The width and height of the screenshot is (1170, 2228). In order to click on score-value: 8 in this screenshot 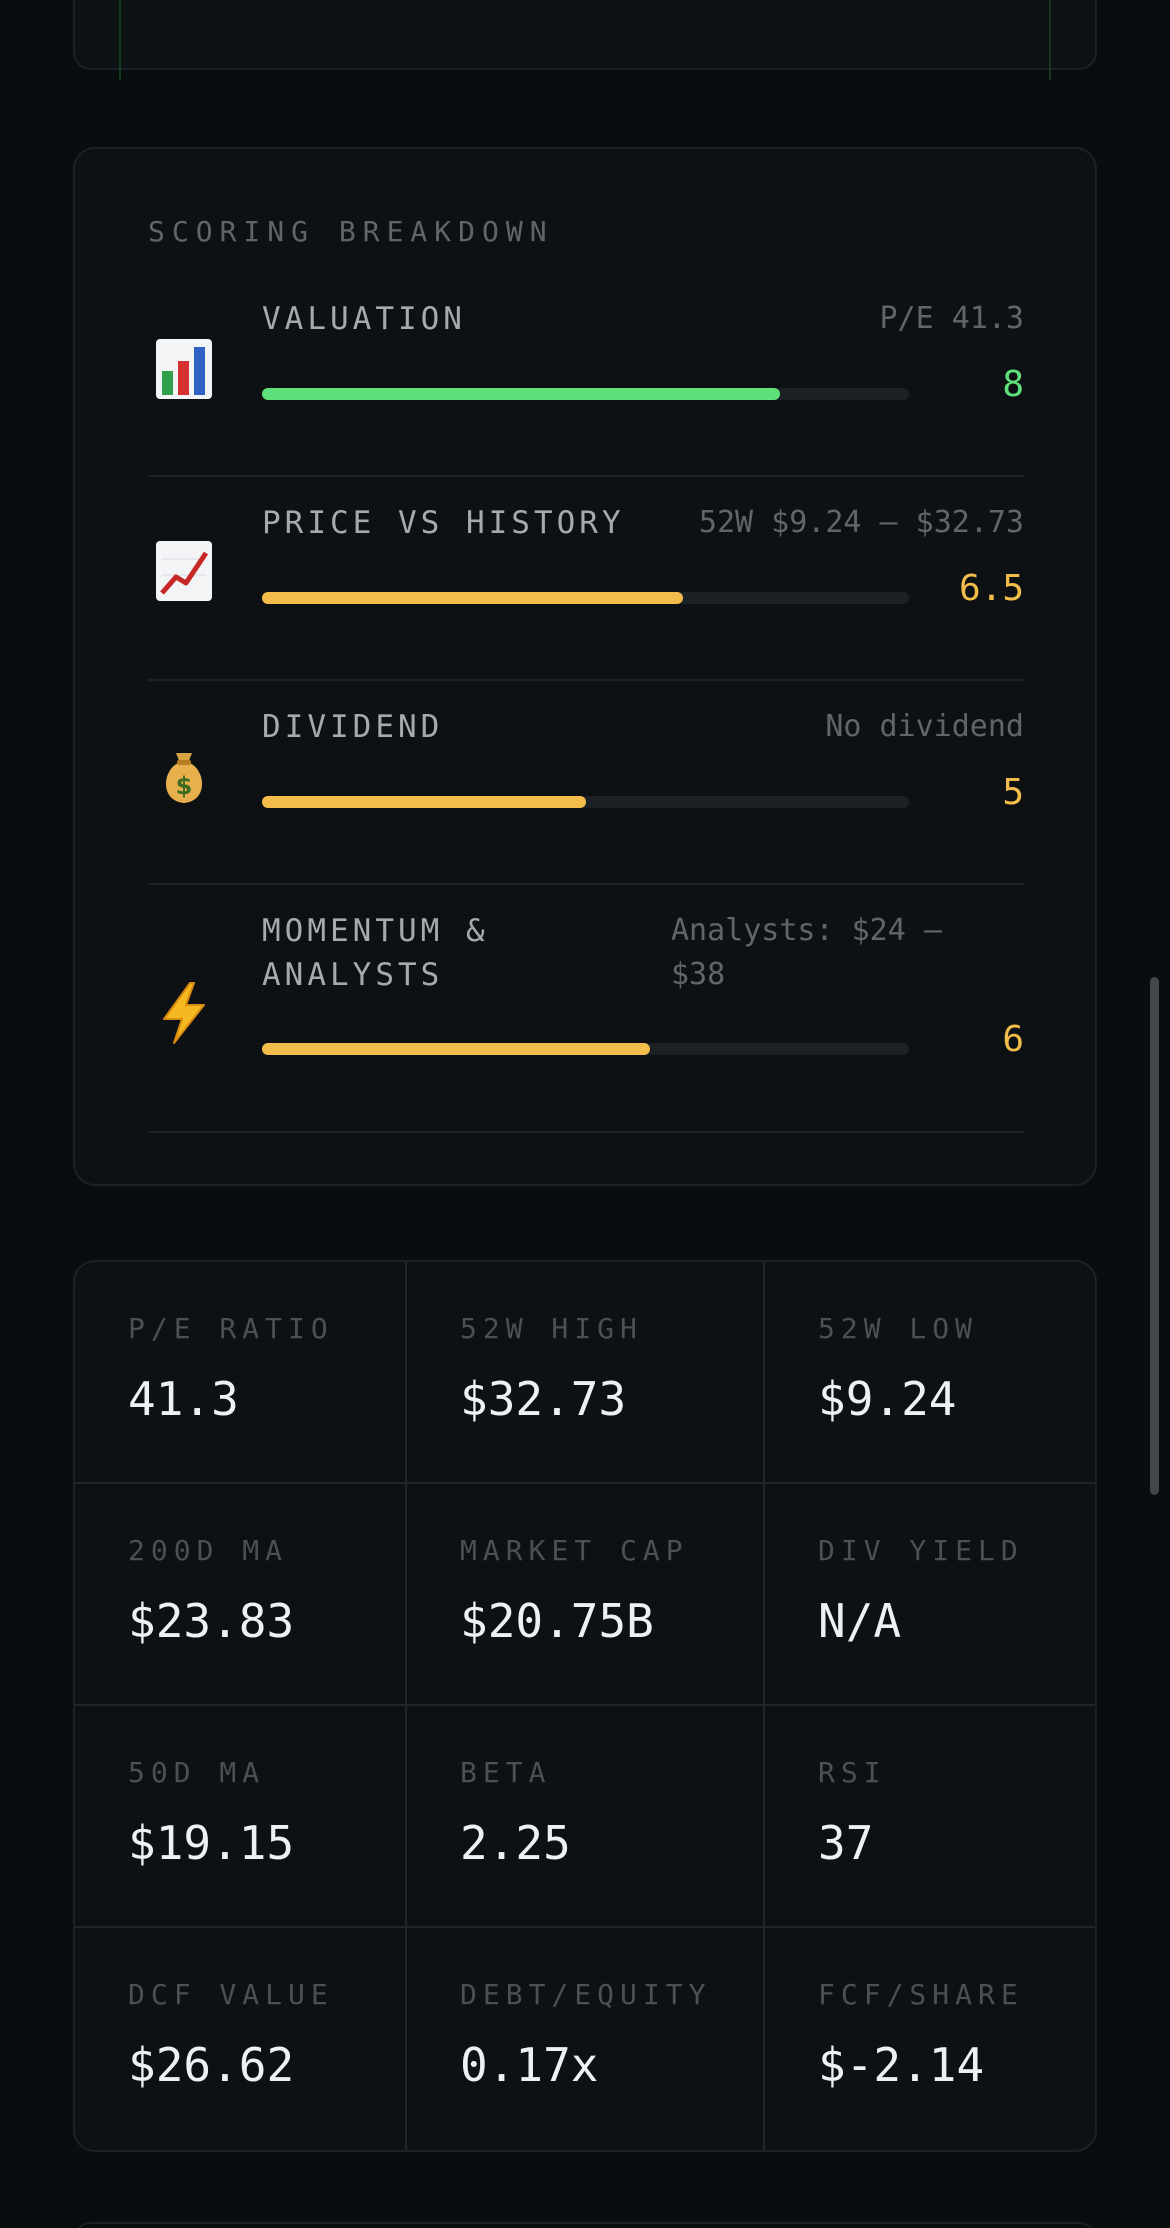, I will do `click(1013, 384)`.